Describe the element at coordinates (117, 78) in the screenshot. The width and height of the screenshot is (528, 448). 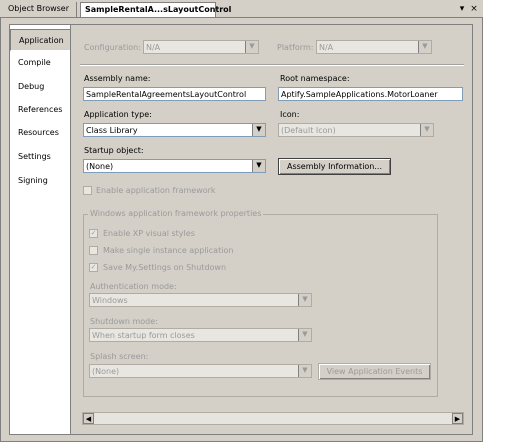
I see `assembly-name-label: Assembly name:` at that location.